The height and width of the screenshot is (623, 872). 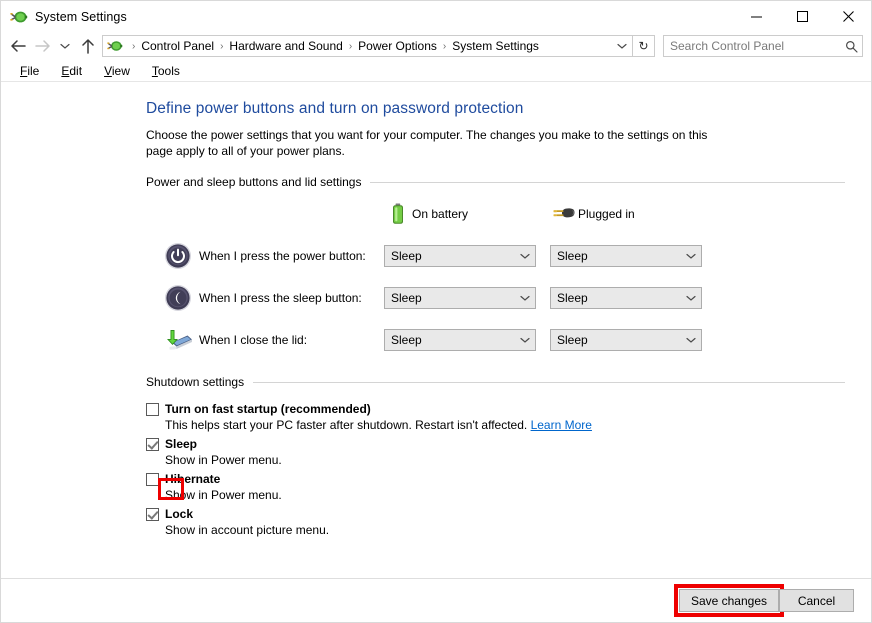 I want to click on search-box: Search Control Panel, so click(x=763, y=46).